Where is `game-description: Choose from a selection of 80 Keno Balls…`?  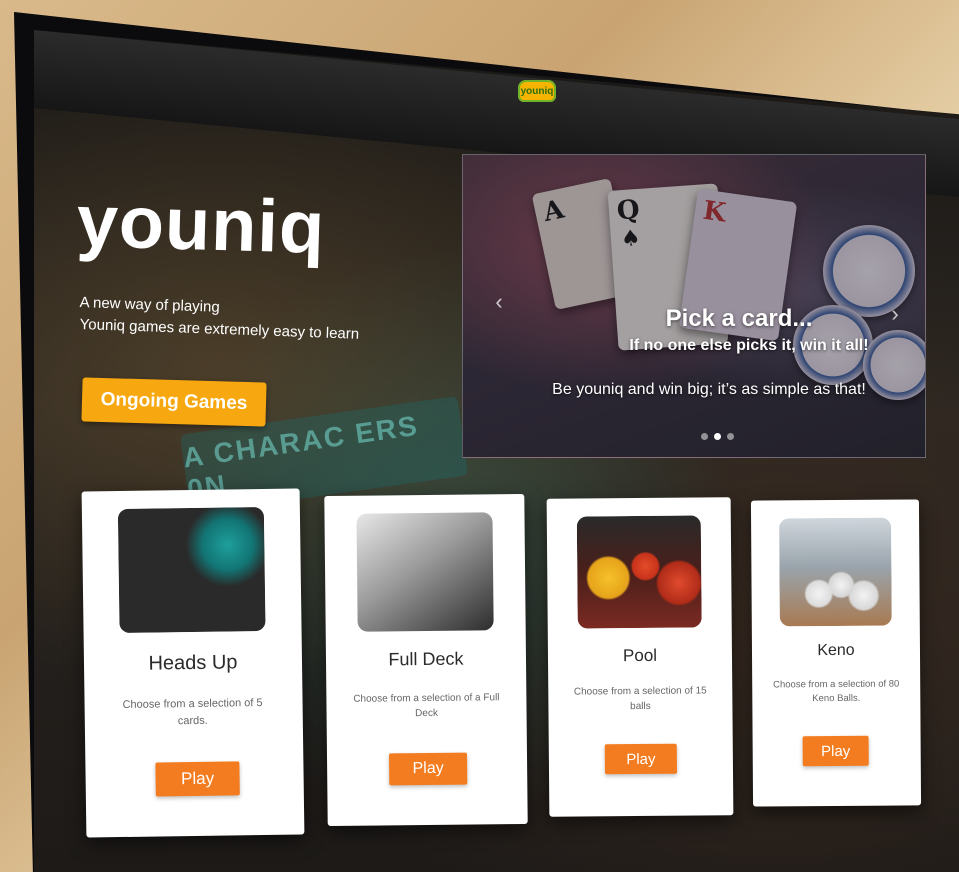 game-description: Choose from a selection of 80 Keno Balls… is located at coordinates (836, 691).